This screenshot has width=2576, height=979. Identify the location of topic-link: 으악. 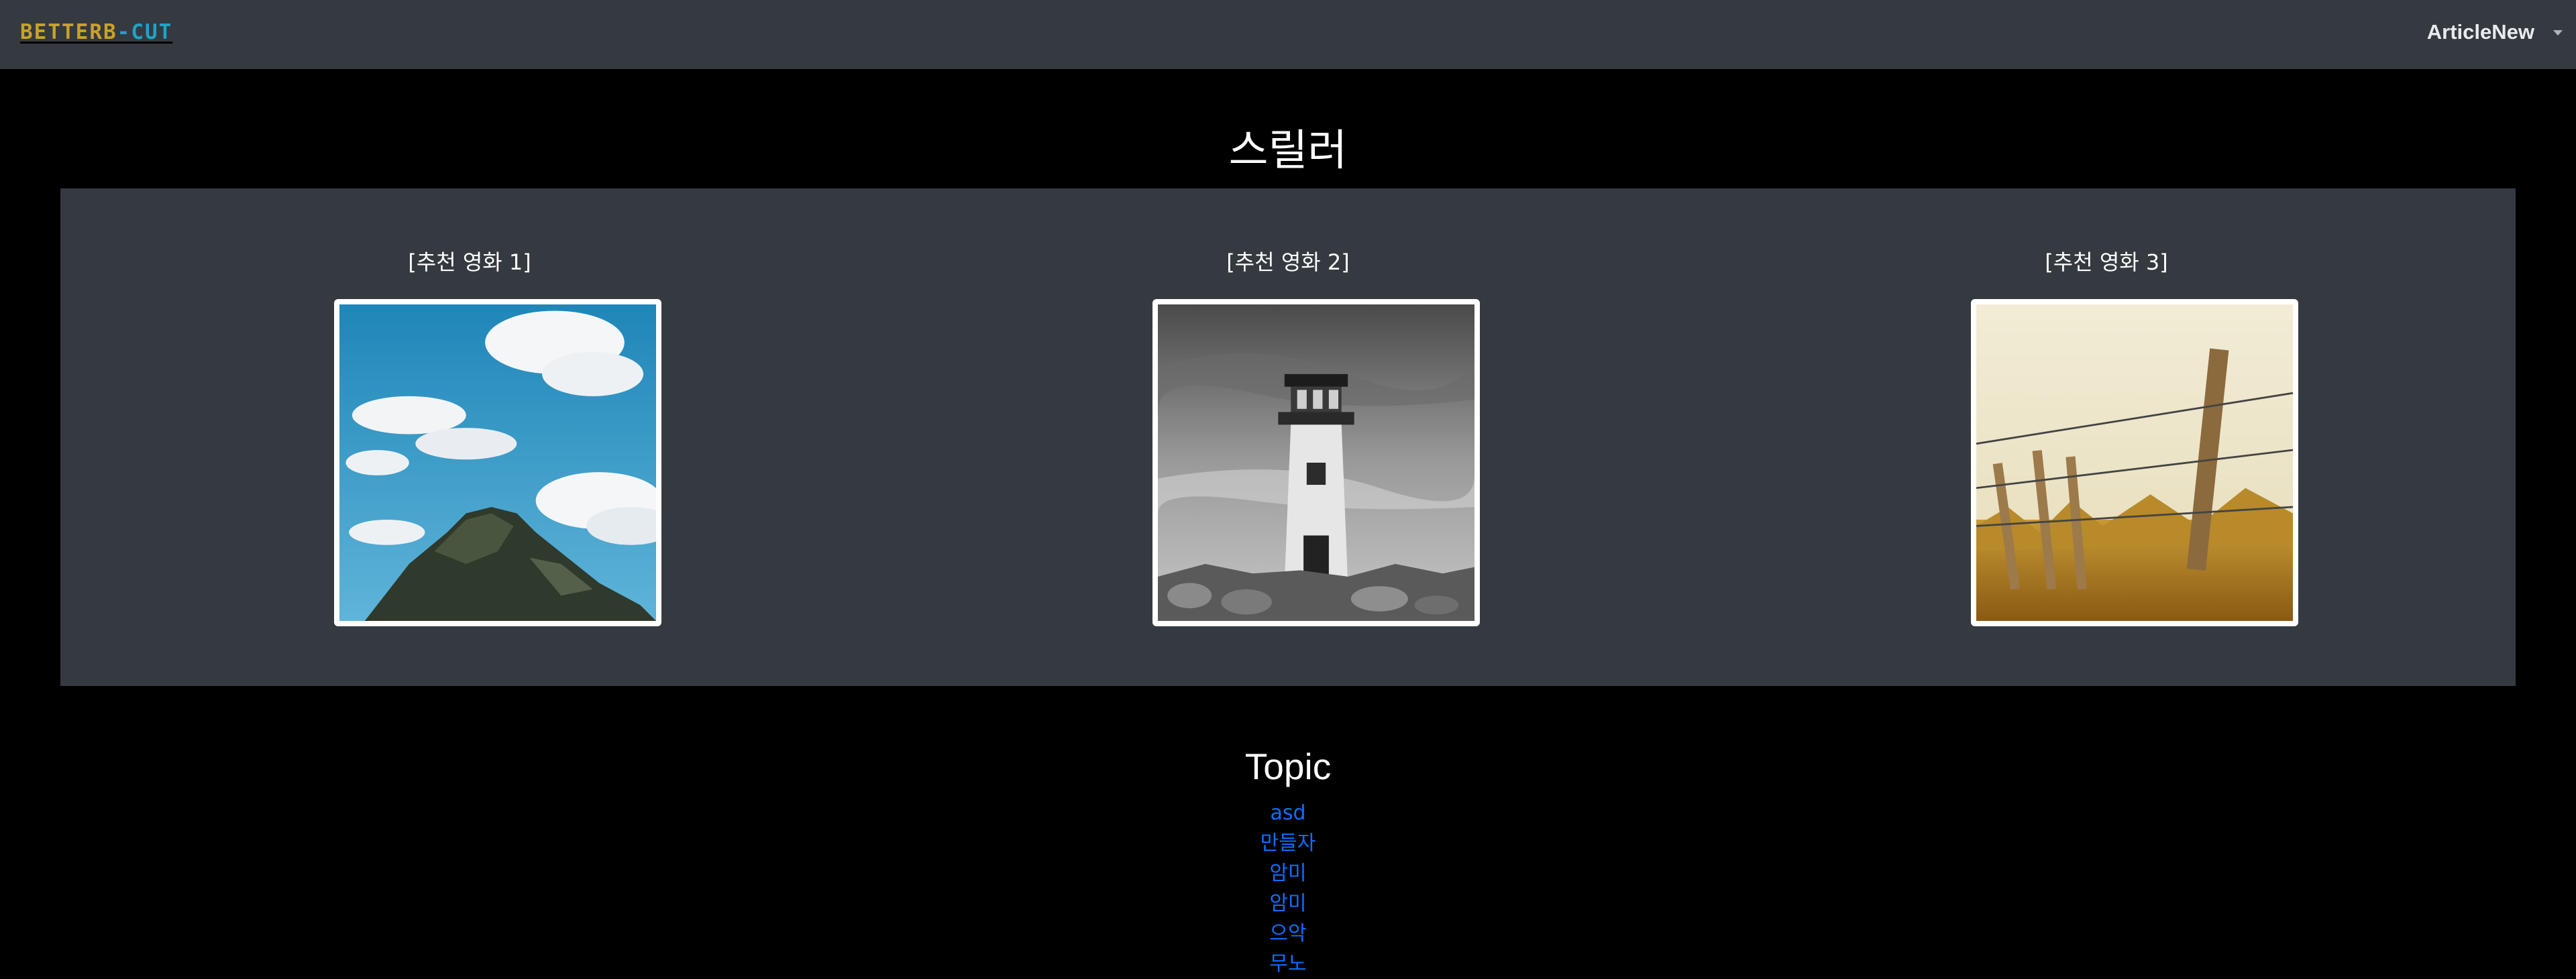
(1287, 934).